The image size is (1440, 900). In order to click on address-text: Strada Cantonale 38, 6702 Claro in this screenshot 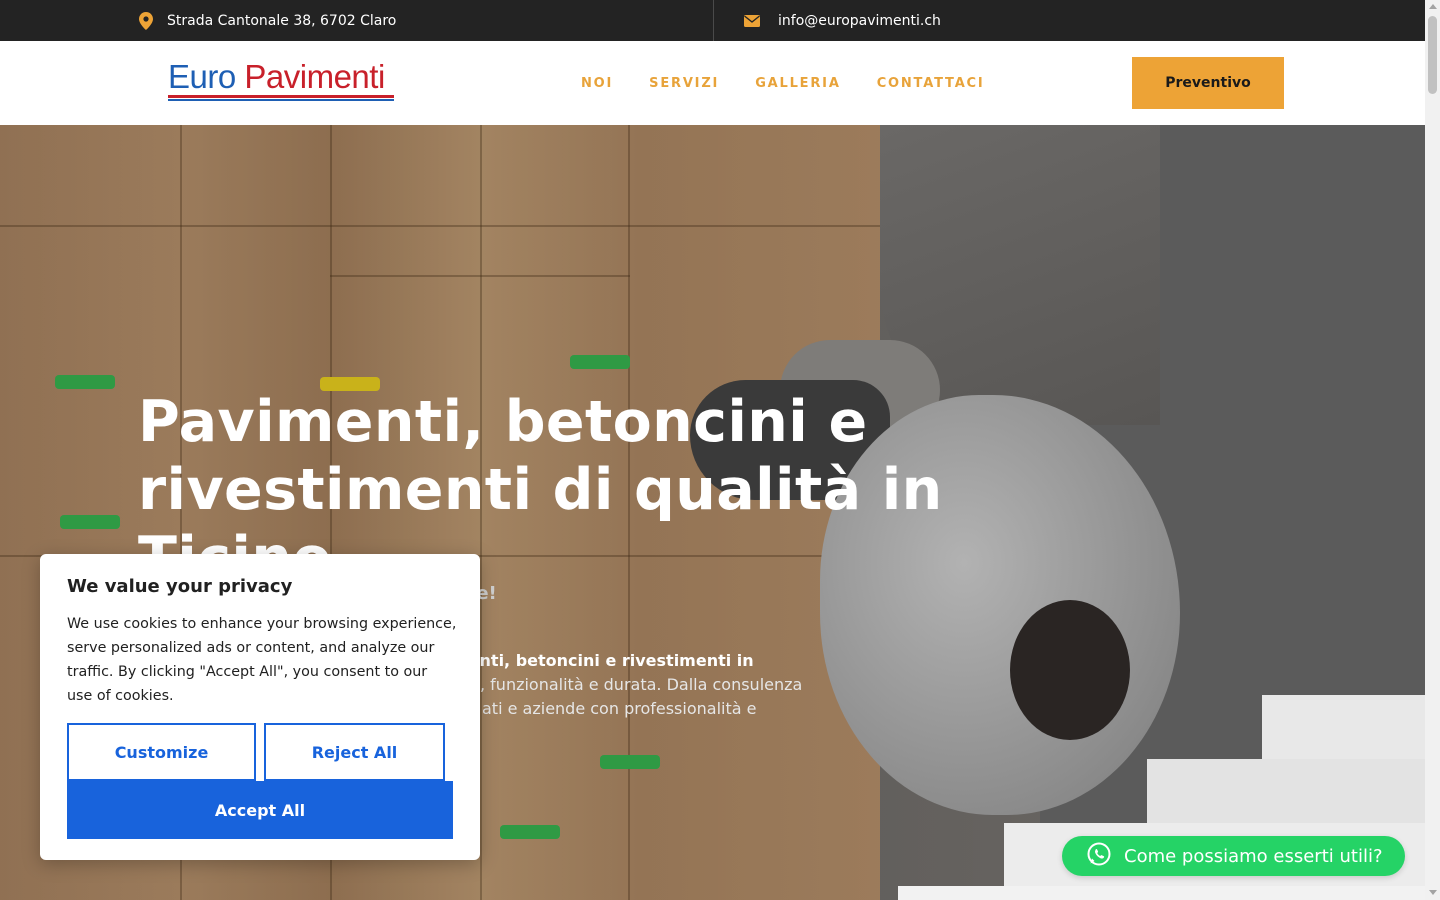, I will do `click(282, 20)`.